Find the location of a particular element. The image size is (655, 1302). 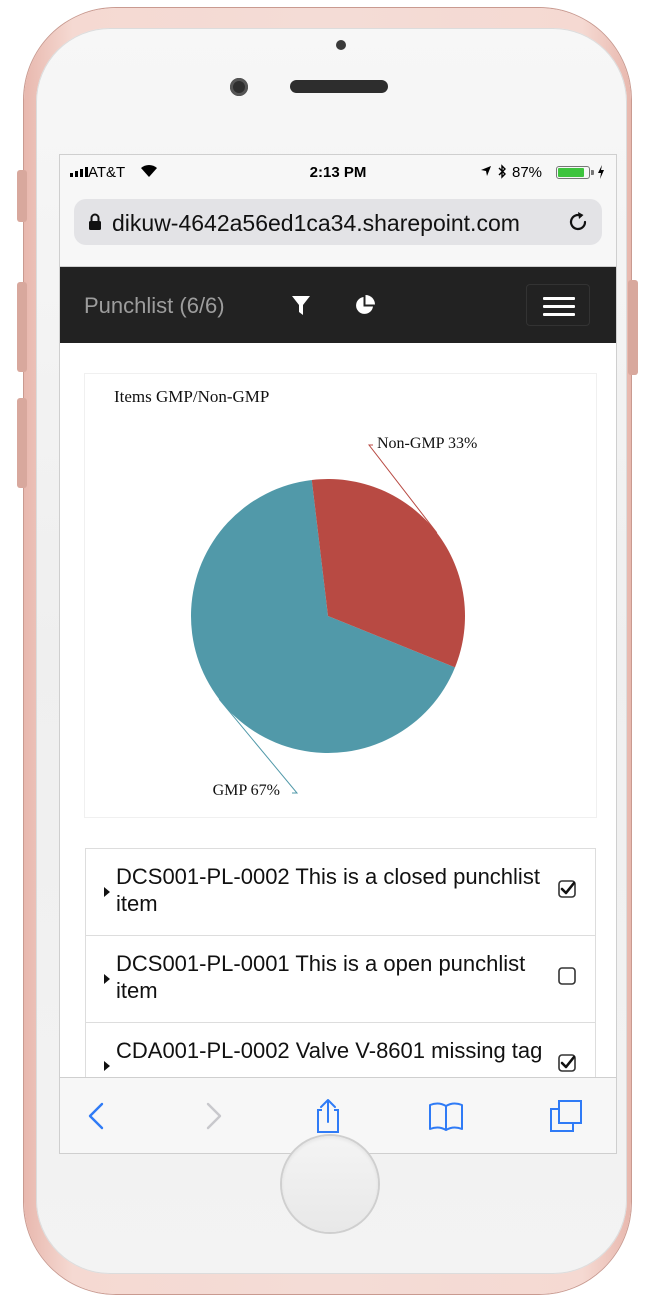

url-text: dikuw-4642a56ed1ca34.sharepoint.com is located at coordinates (334, 223).